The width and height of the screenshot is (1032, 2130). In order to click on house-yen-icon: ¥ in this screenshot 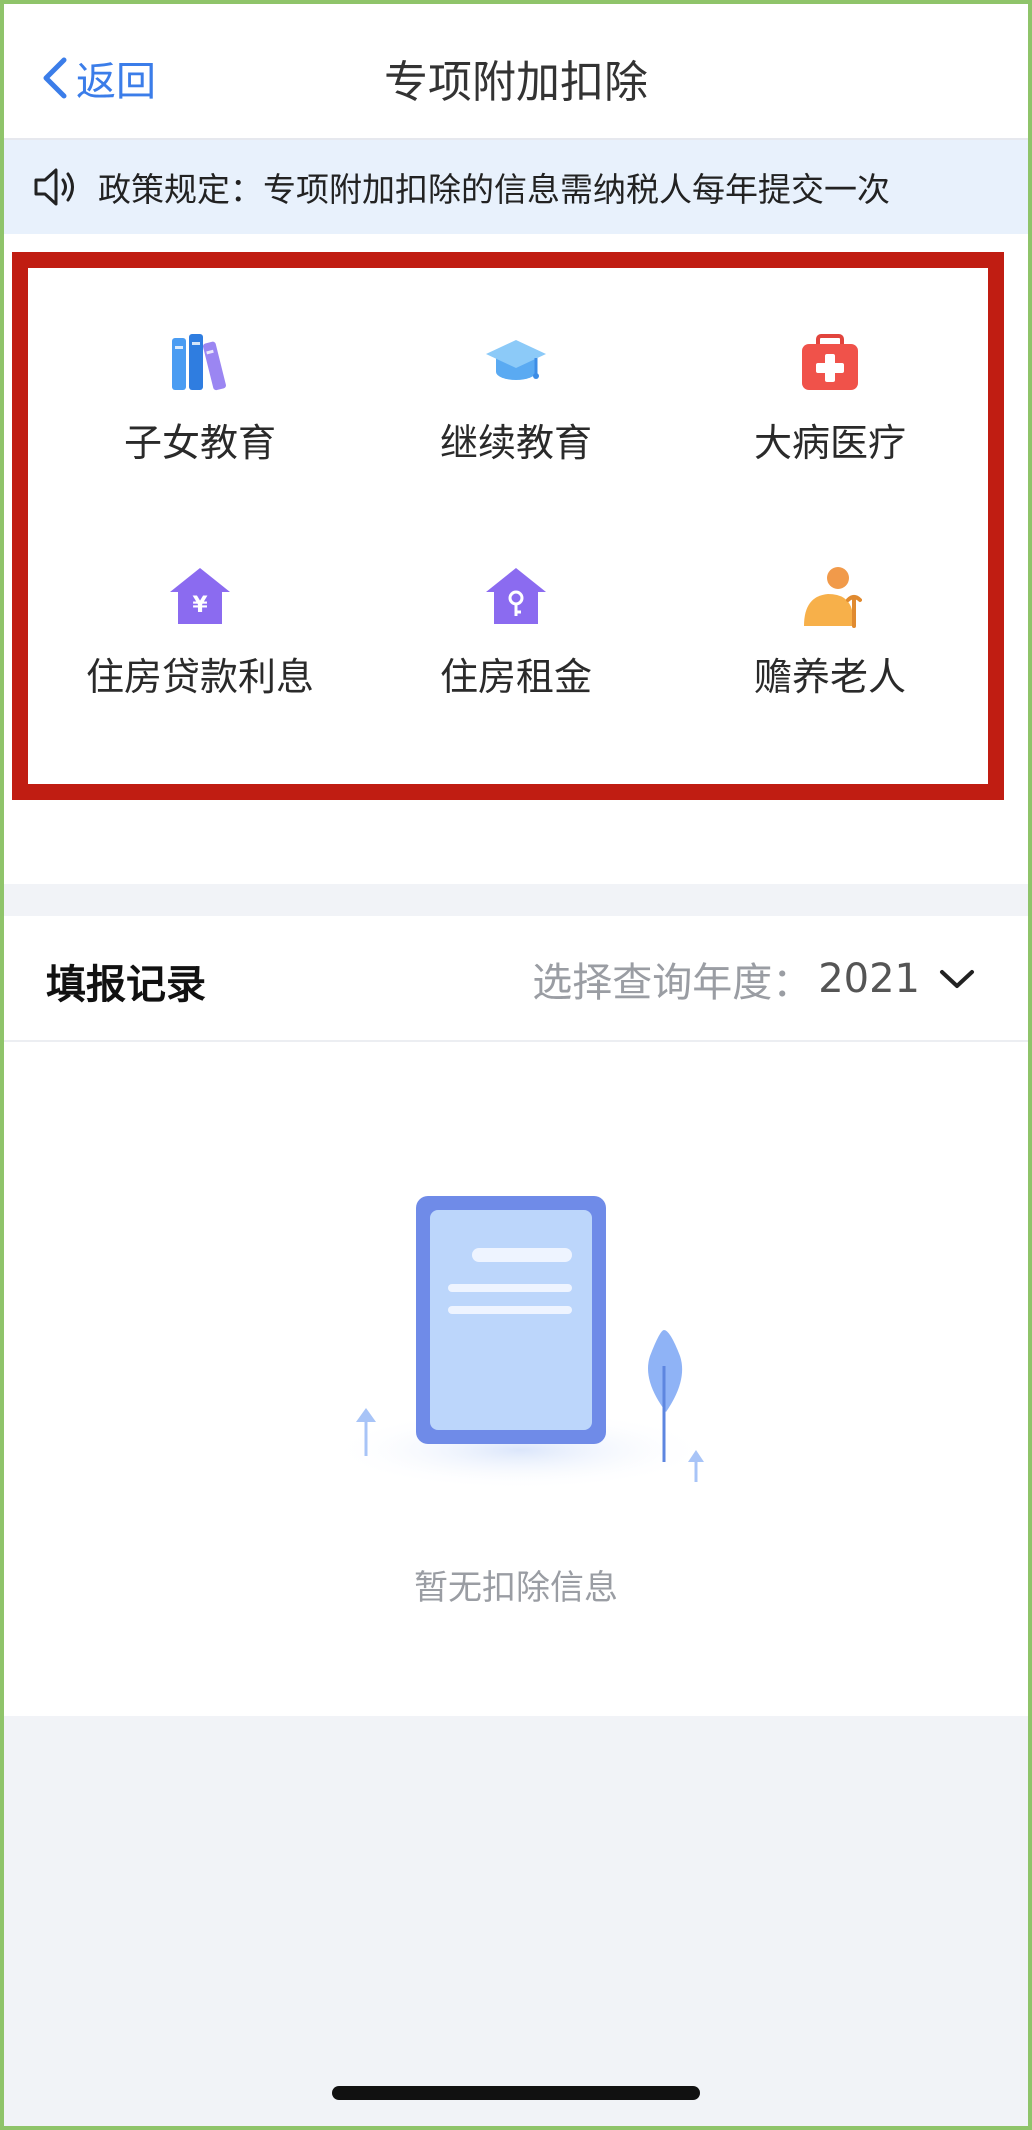, I will do `click(200, 596)`.